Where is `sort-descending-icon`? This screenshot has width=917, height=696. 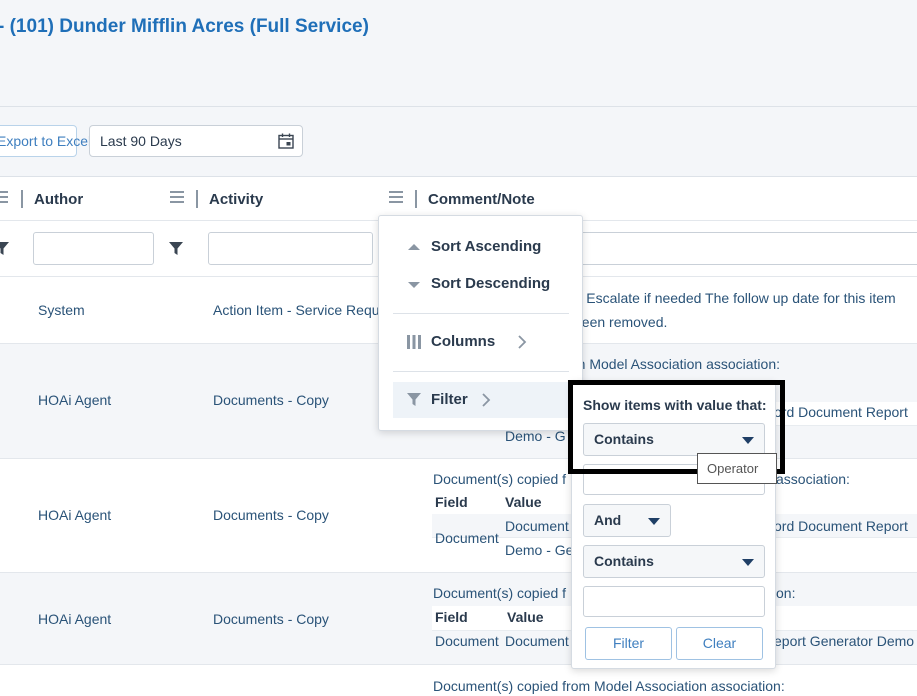
sort-descending-icon is located at coordinates (414, 285).